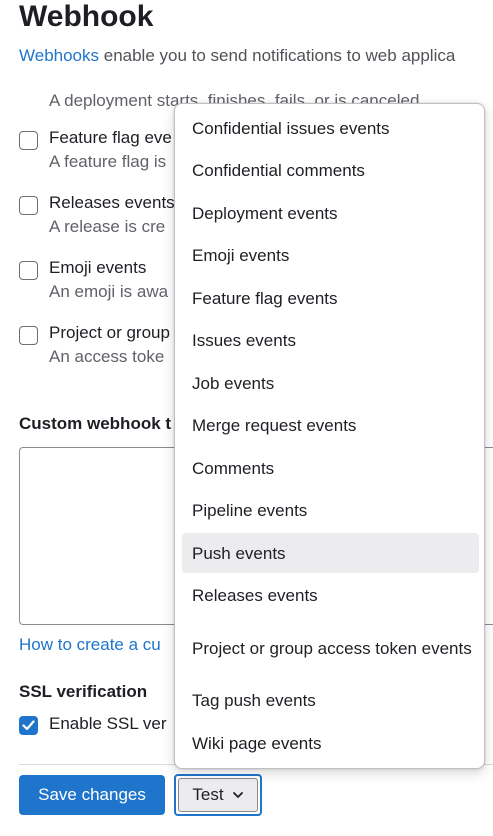  What do you see at coordinates (108, 161) in the screenshot?
I see `feature-flag-help: A feature flag is` at bounding box center [108, 161].